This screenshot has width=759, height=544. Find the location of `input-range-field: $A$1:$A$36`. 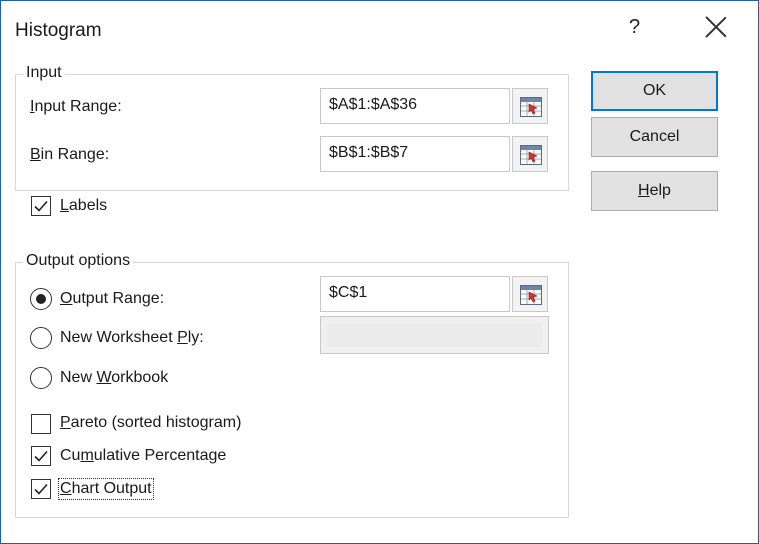

input-range-field: $A$1:$A$36 is located at coordinates (415, 106).